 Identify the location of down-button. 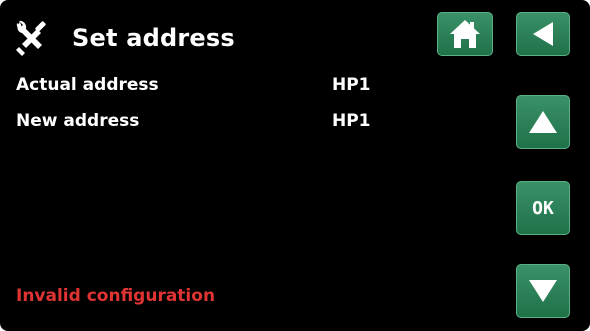
(543, 291).